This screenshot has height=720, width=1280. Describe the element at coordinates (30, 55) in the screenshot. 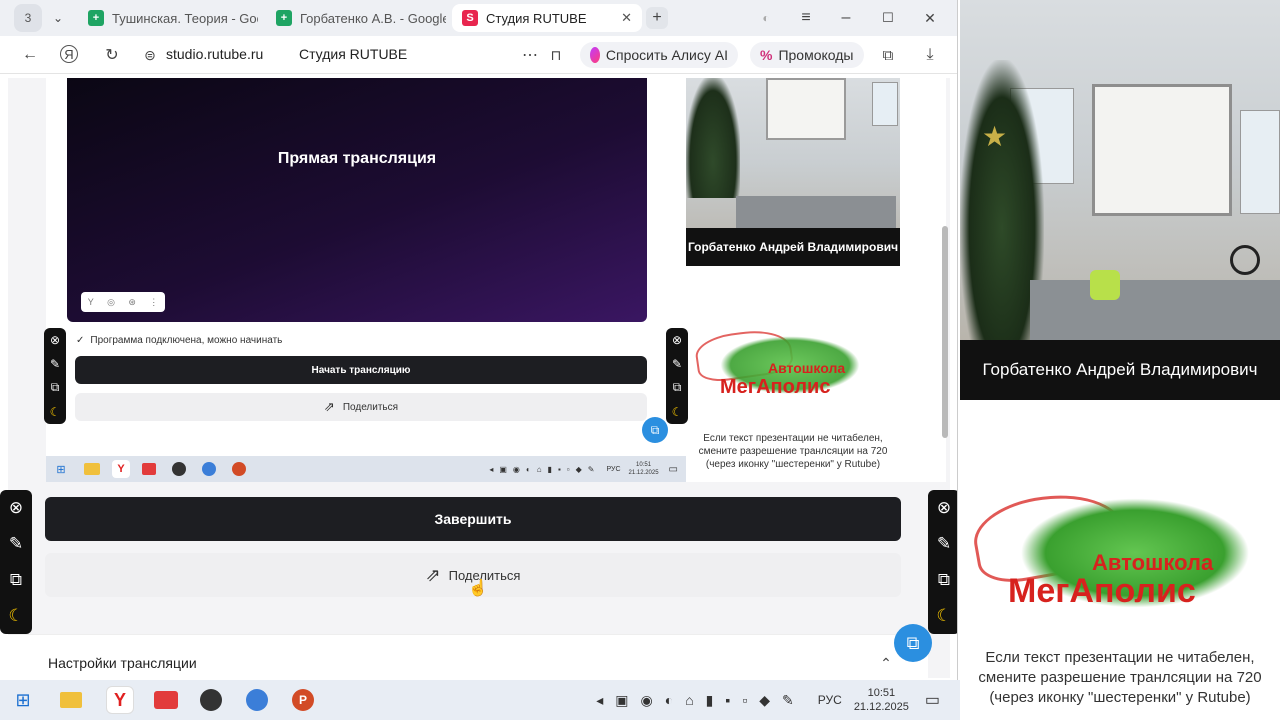

I see `back-icon: ←` at that location.